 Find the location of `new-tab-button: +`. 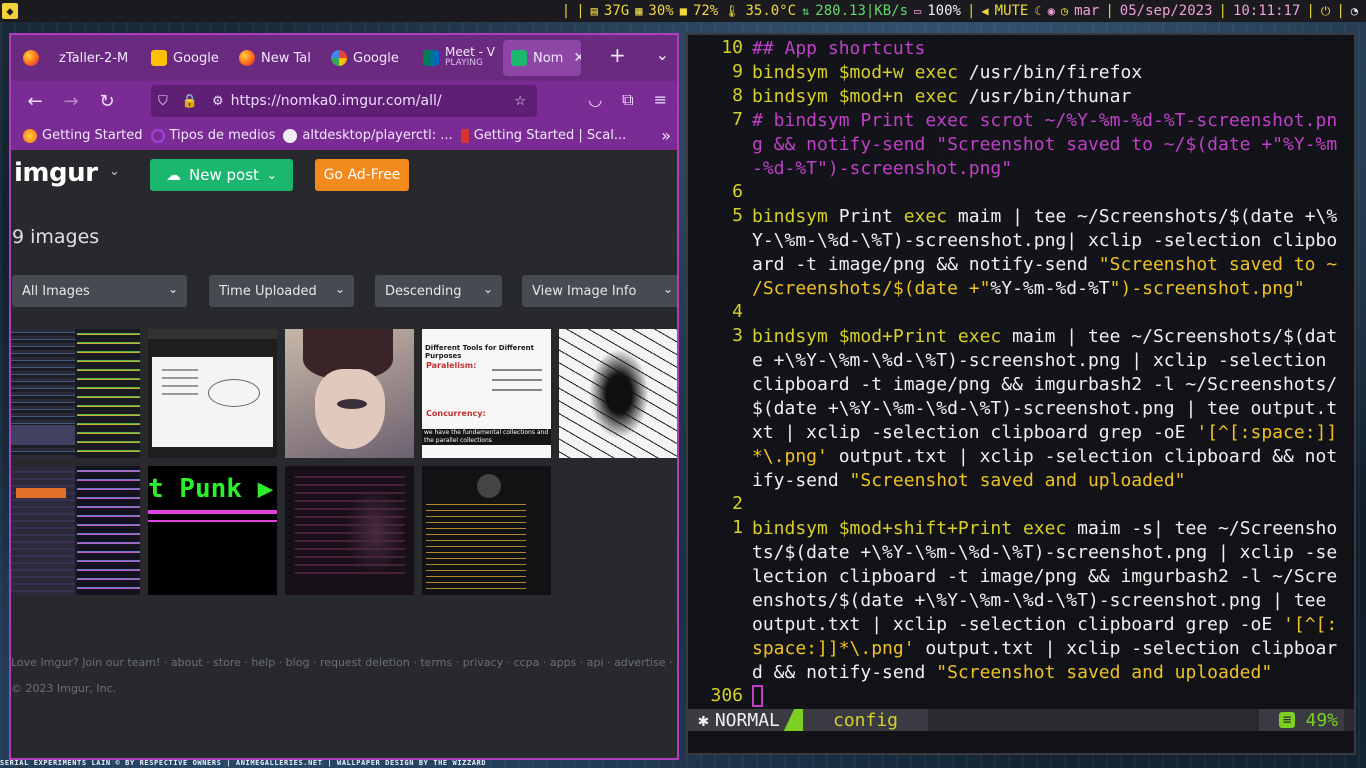

new-tab-button: + is located at coordinates (617, 55).